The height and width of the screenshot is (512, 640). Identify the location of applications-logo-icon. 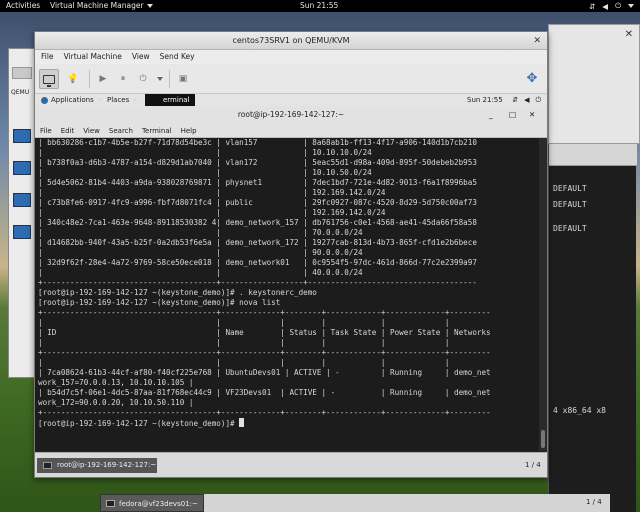
(44, 100).